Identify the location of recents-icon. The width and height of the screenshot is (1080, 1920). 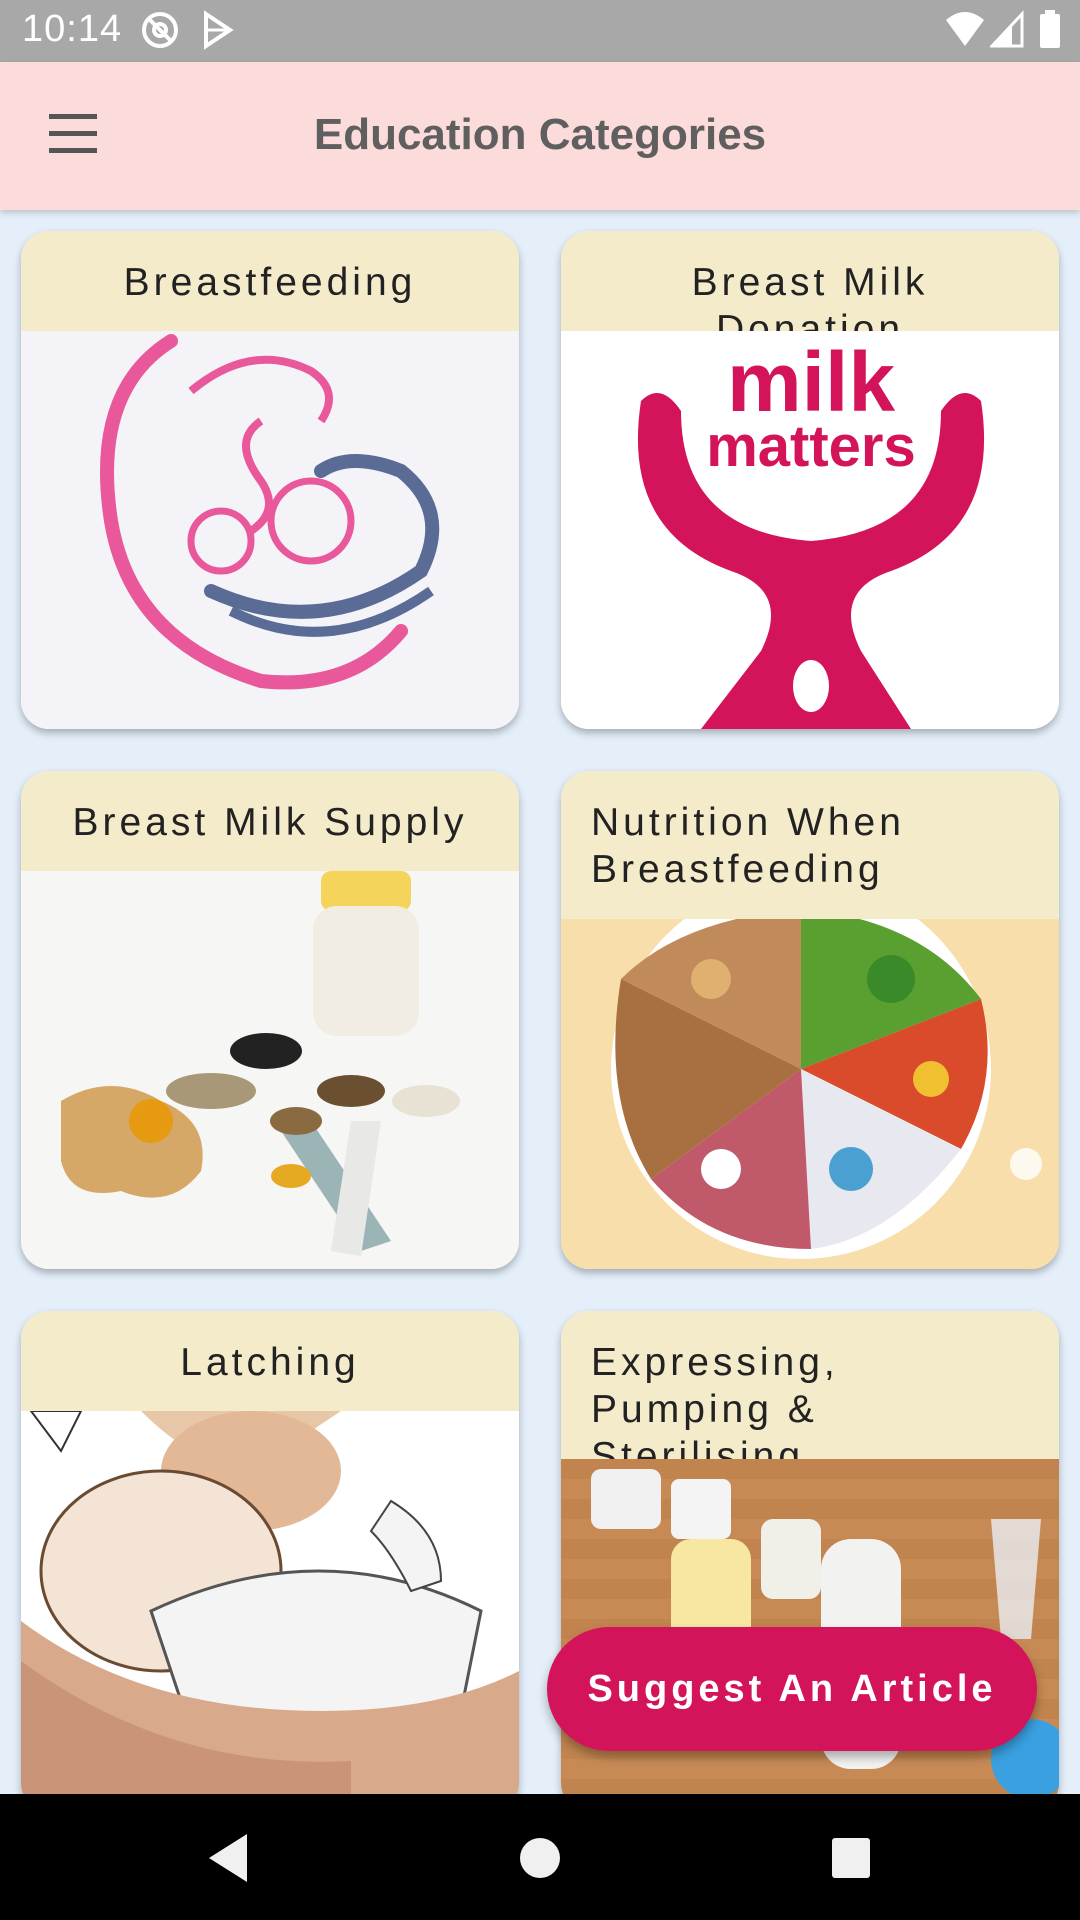
(851, 1860).